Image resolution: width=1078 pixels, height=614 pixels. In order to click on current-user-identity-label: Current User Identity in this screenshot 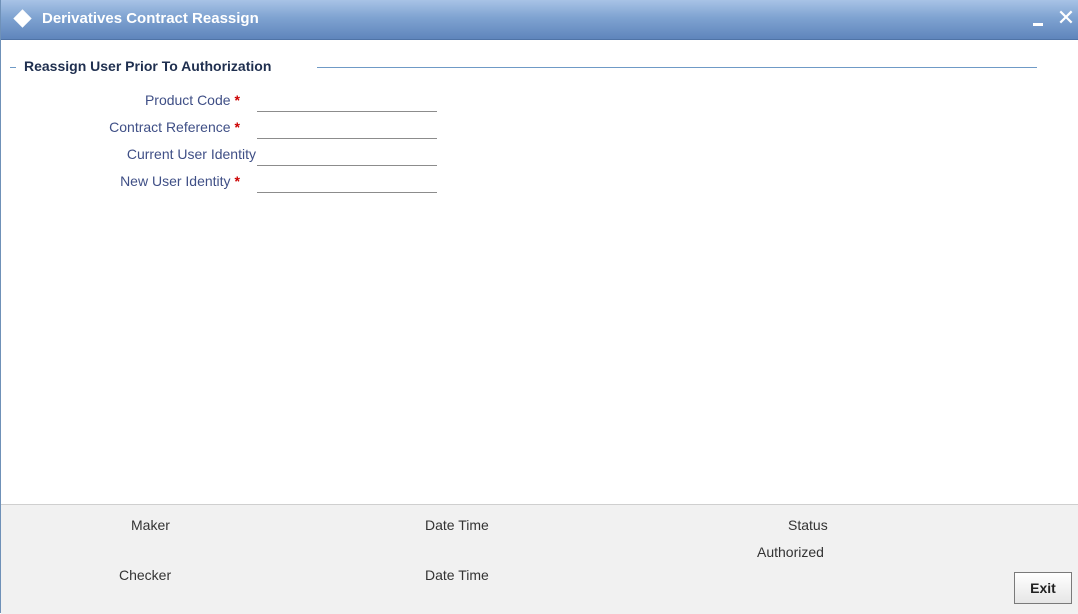, I will do `click(191, 154)`.